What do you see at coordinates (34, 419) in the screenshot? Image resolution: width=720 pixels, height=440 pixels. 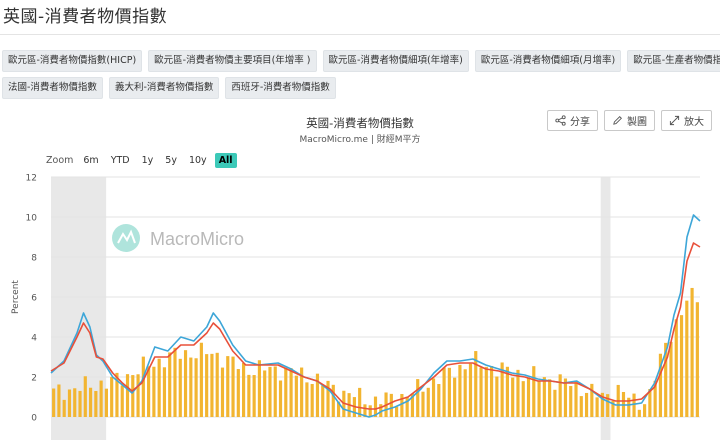 I see `y-tick-label: 0` at bounding box center [34, 419].